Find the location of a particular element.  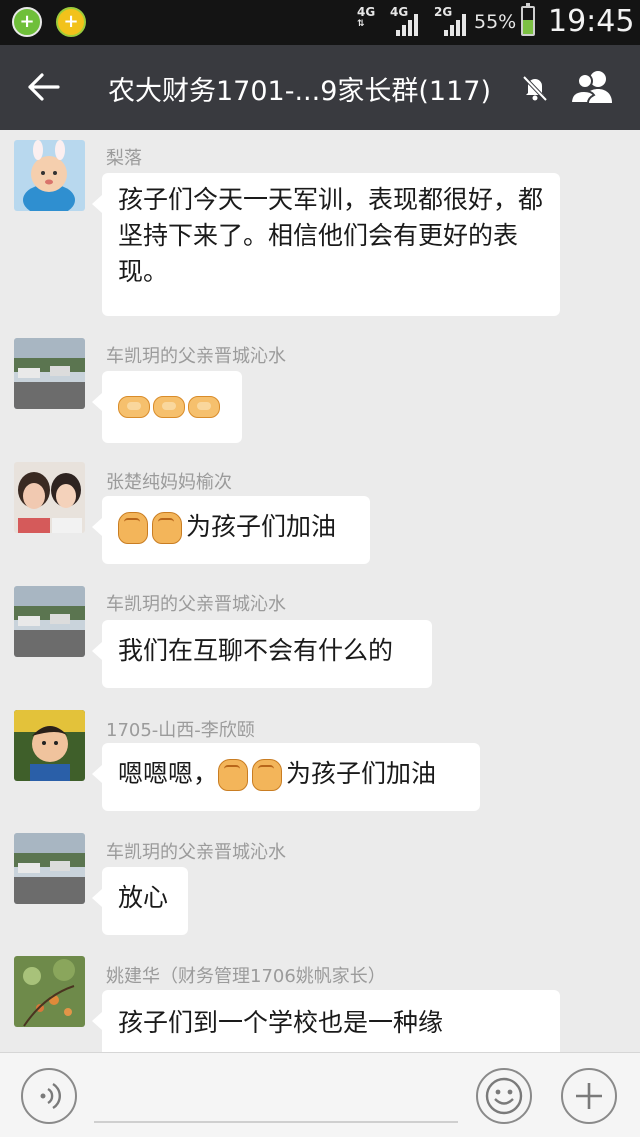

message-text-prefix: 嗯嗯嗯， is located at coordinates (168, 773).